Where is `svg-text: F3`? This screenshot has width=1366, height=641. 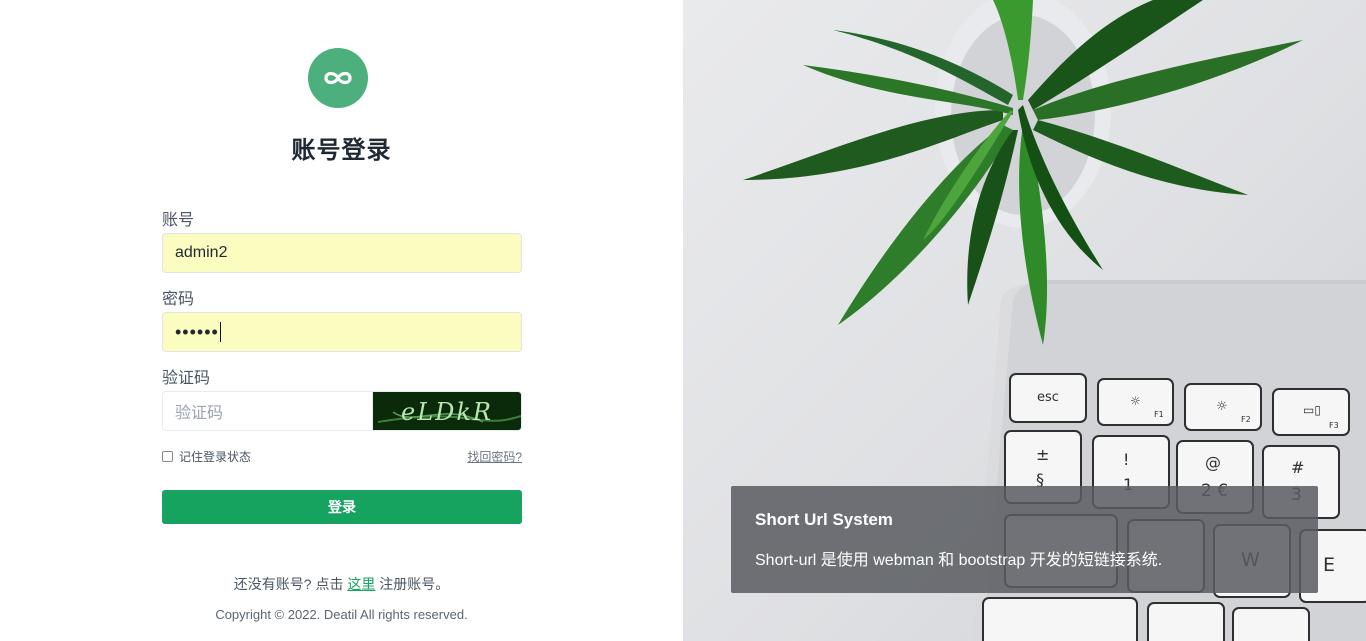 svg-text: F3 is located at coordinates (1334, 425).